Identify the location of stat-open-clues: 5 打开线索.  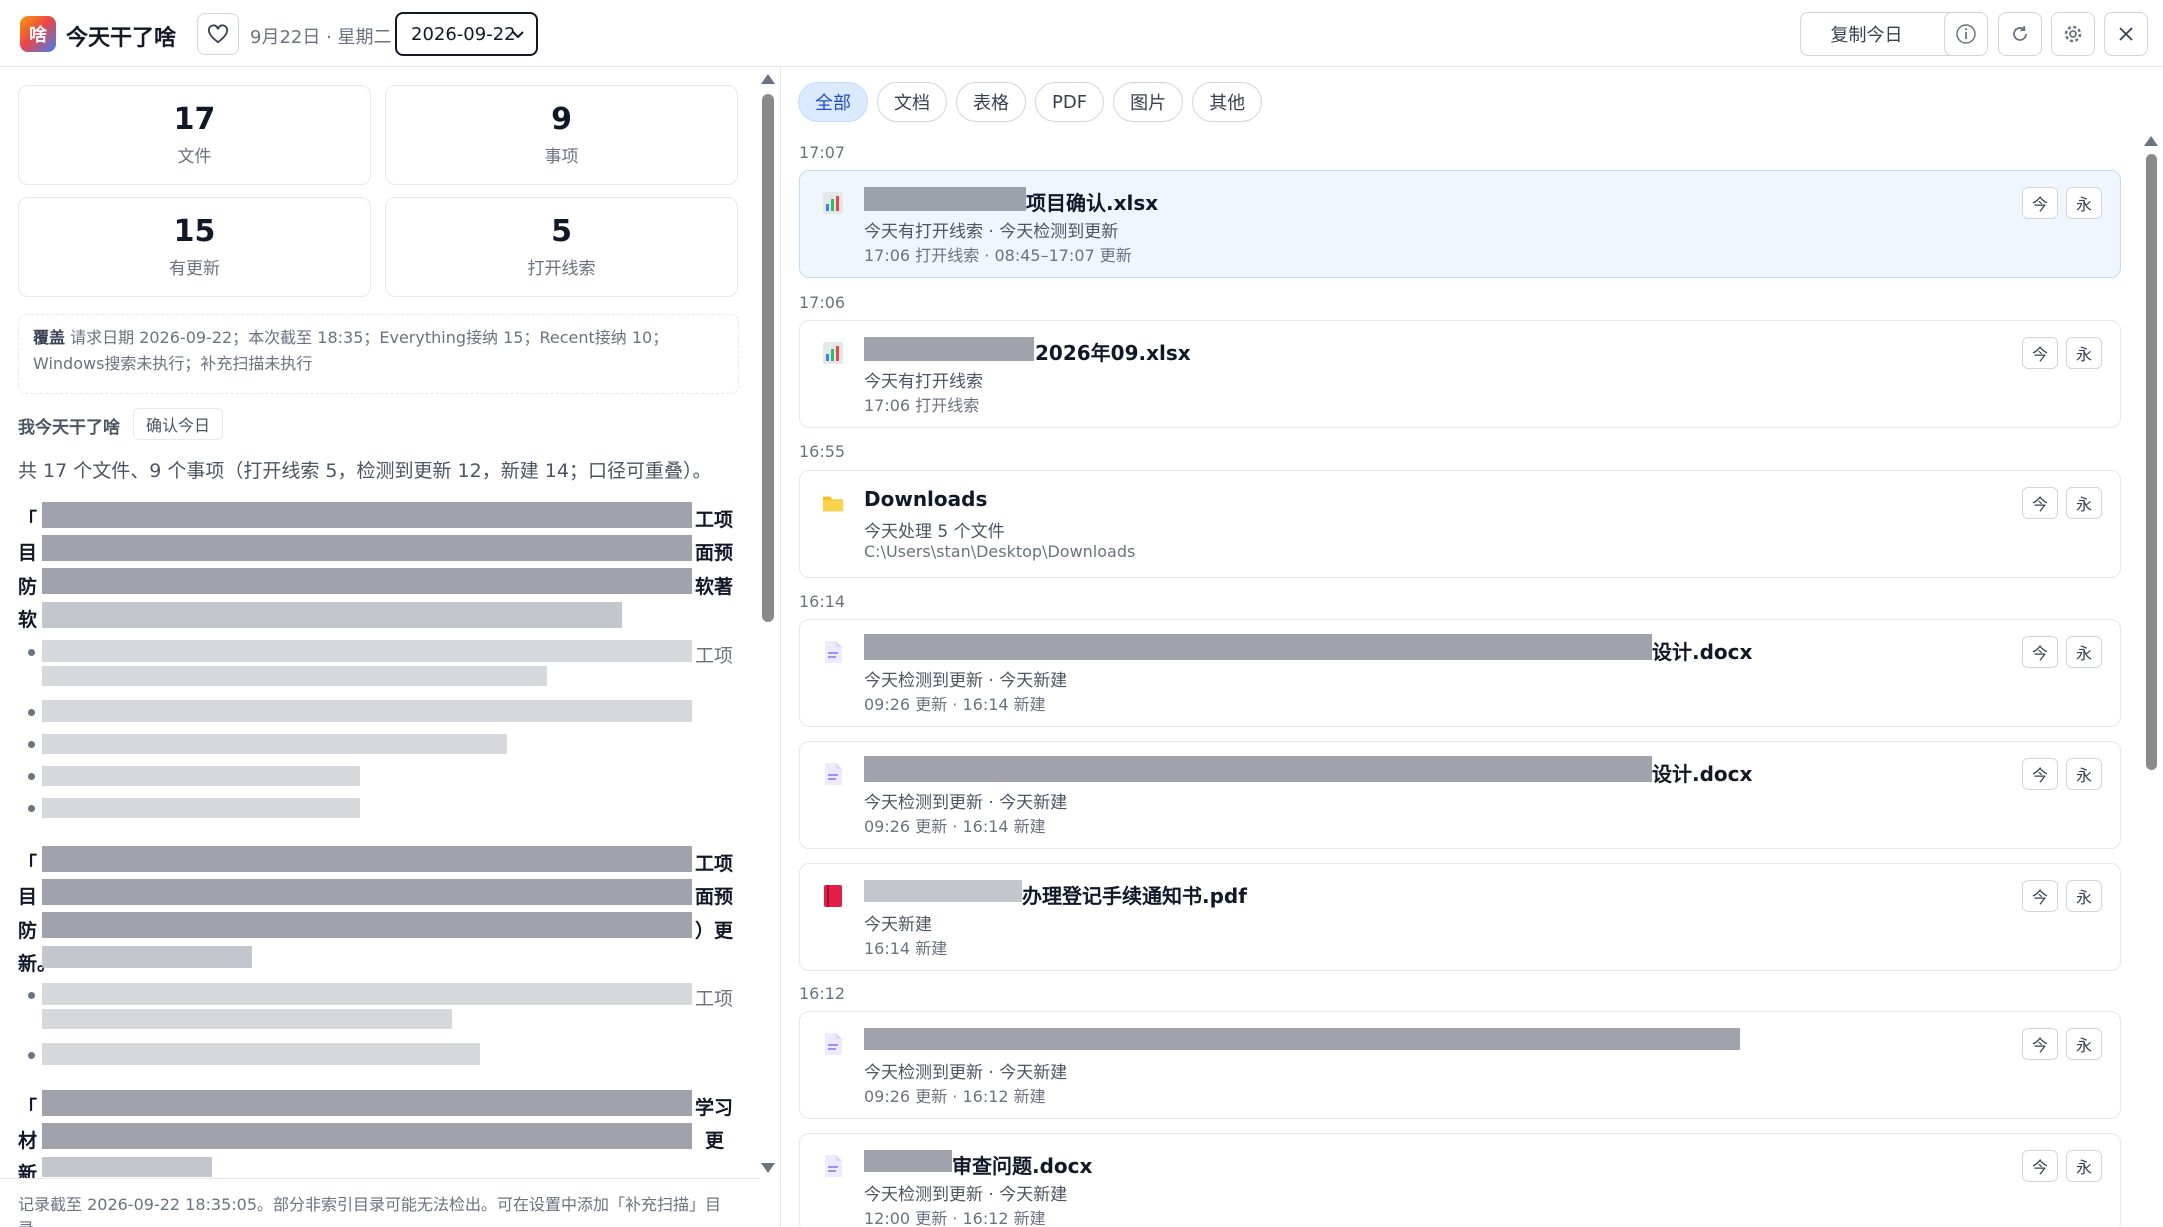
(561, 247).